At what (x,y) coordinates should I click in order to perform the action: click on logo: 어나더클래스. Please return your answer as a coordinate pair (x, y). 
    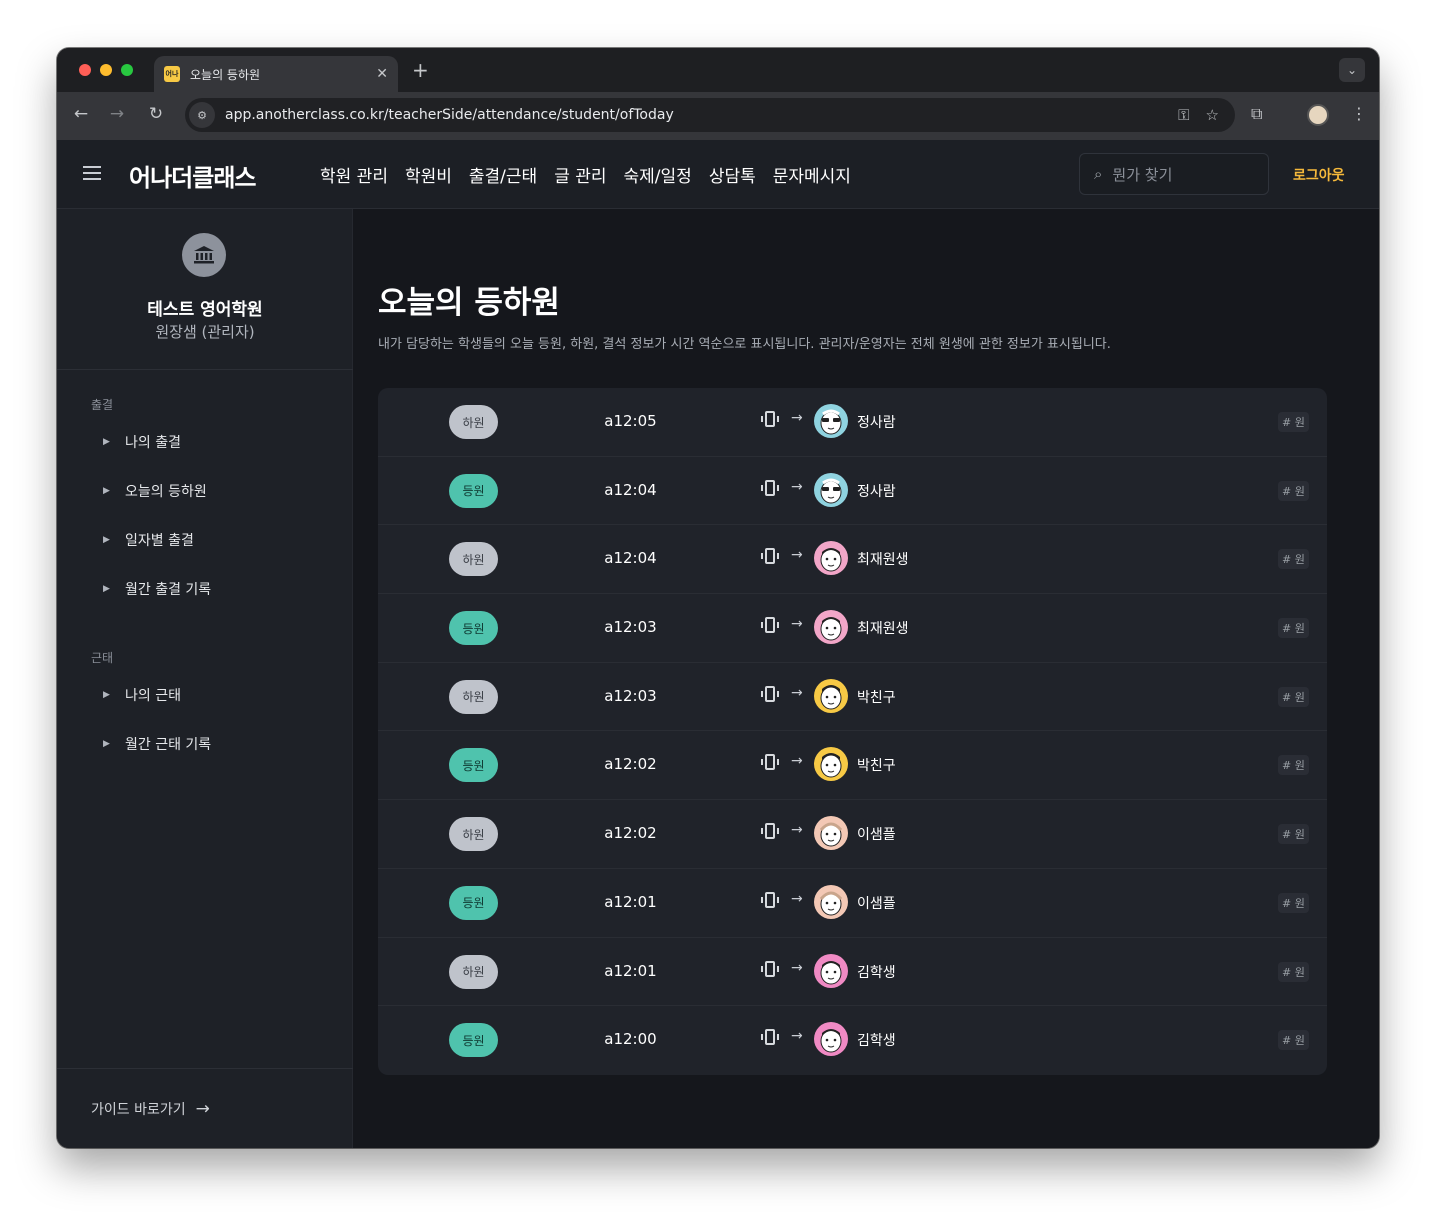
    Looking at the image, I should click on (192, 175).